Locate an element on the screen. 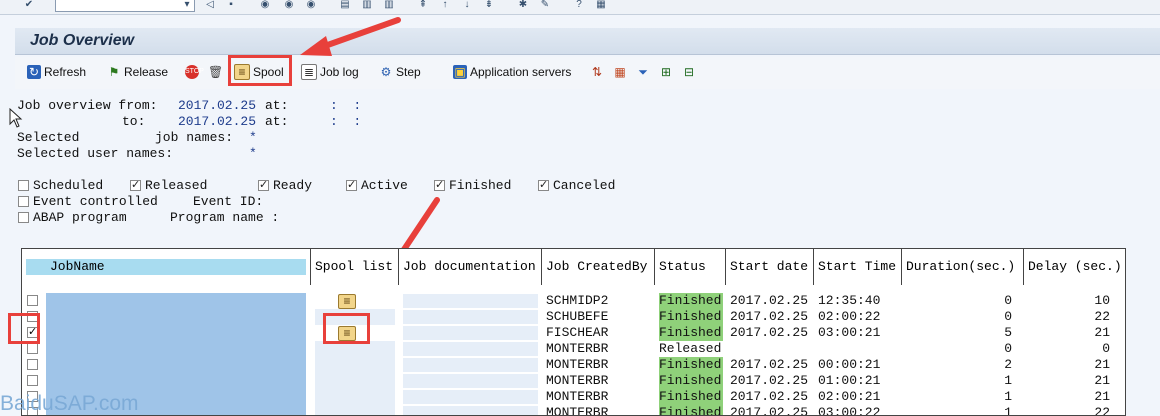 The height and width of the screenshot is (416, 1160). table-row: MONTERBR Finished 2017.02.25 01:00:21 1 21 is located at coordinates (573, 381).